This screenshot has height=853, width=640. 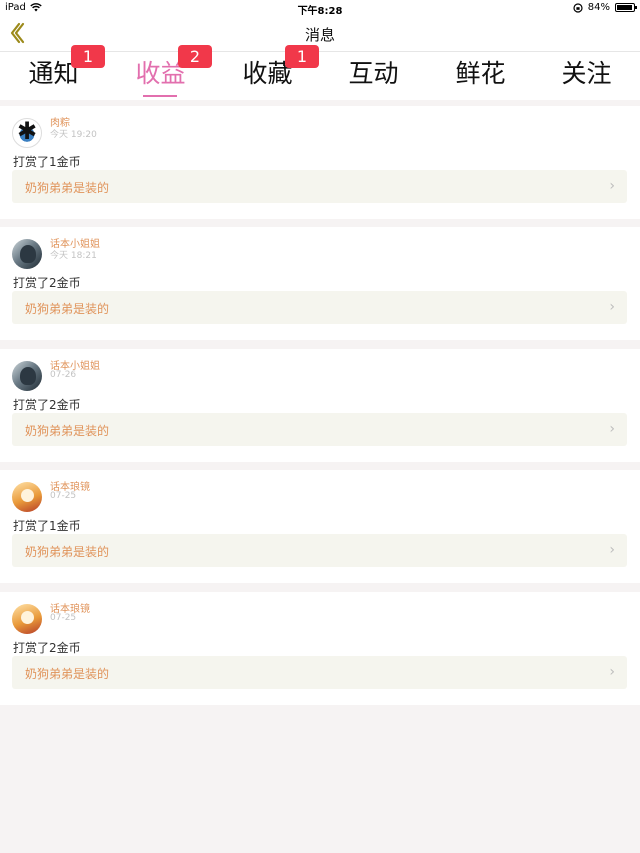 I want to click on notification-card: 话本琅镜 07-25 打赏了1金币 奶狗弟弟是装的 ›, so click(x=320, y=526).